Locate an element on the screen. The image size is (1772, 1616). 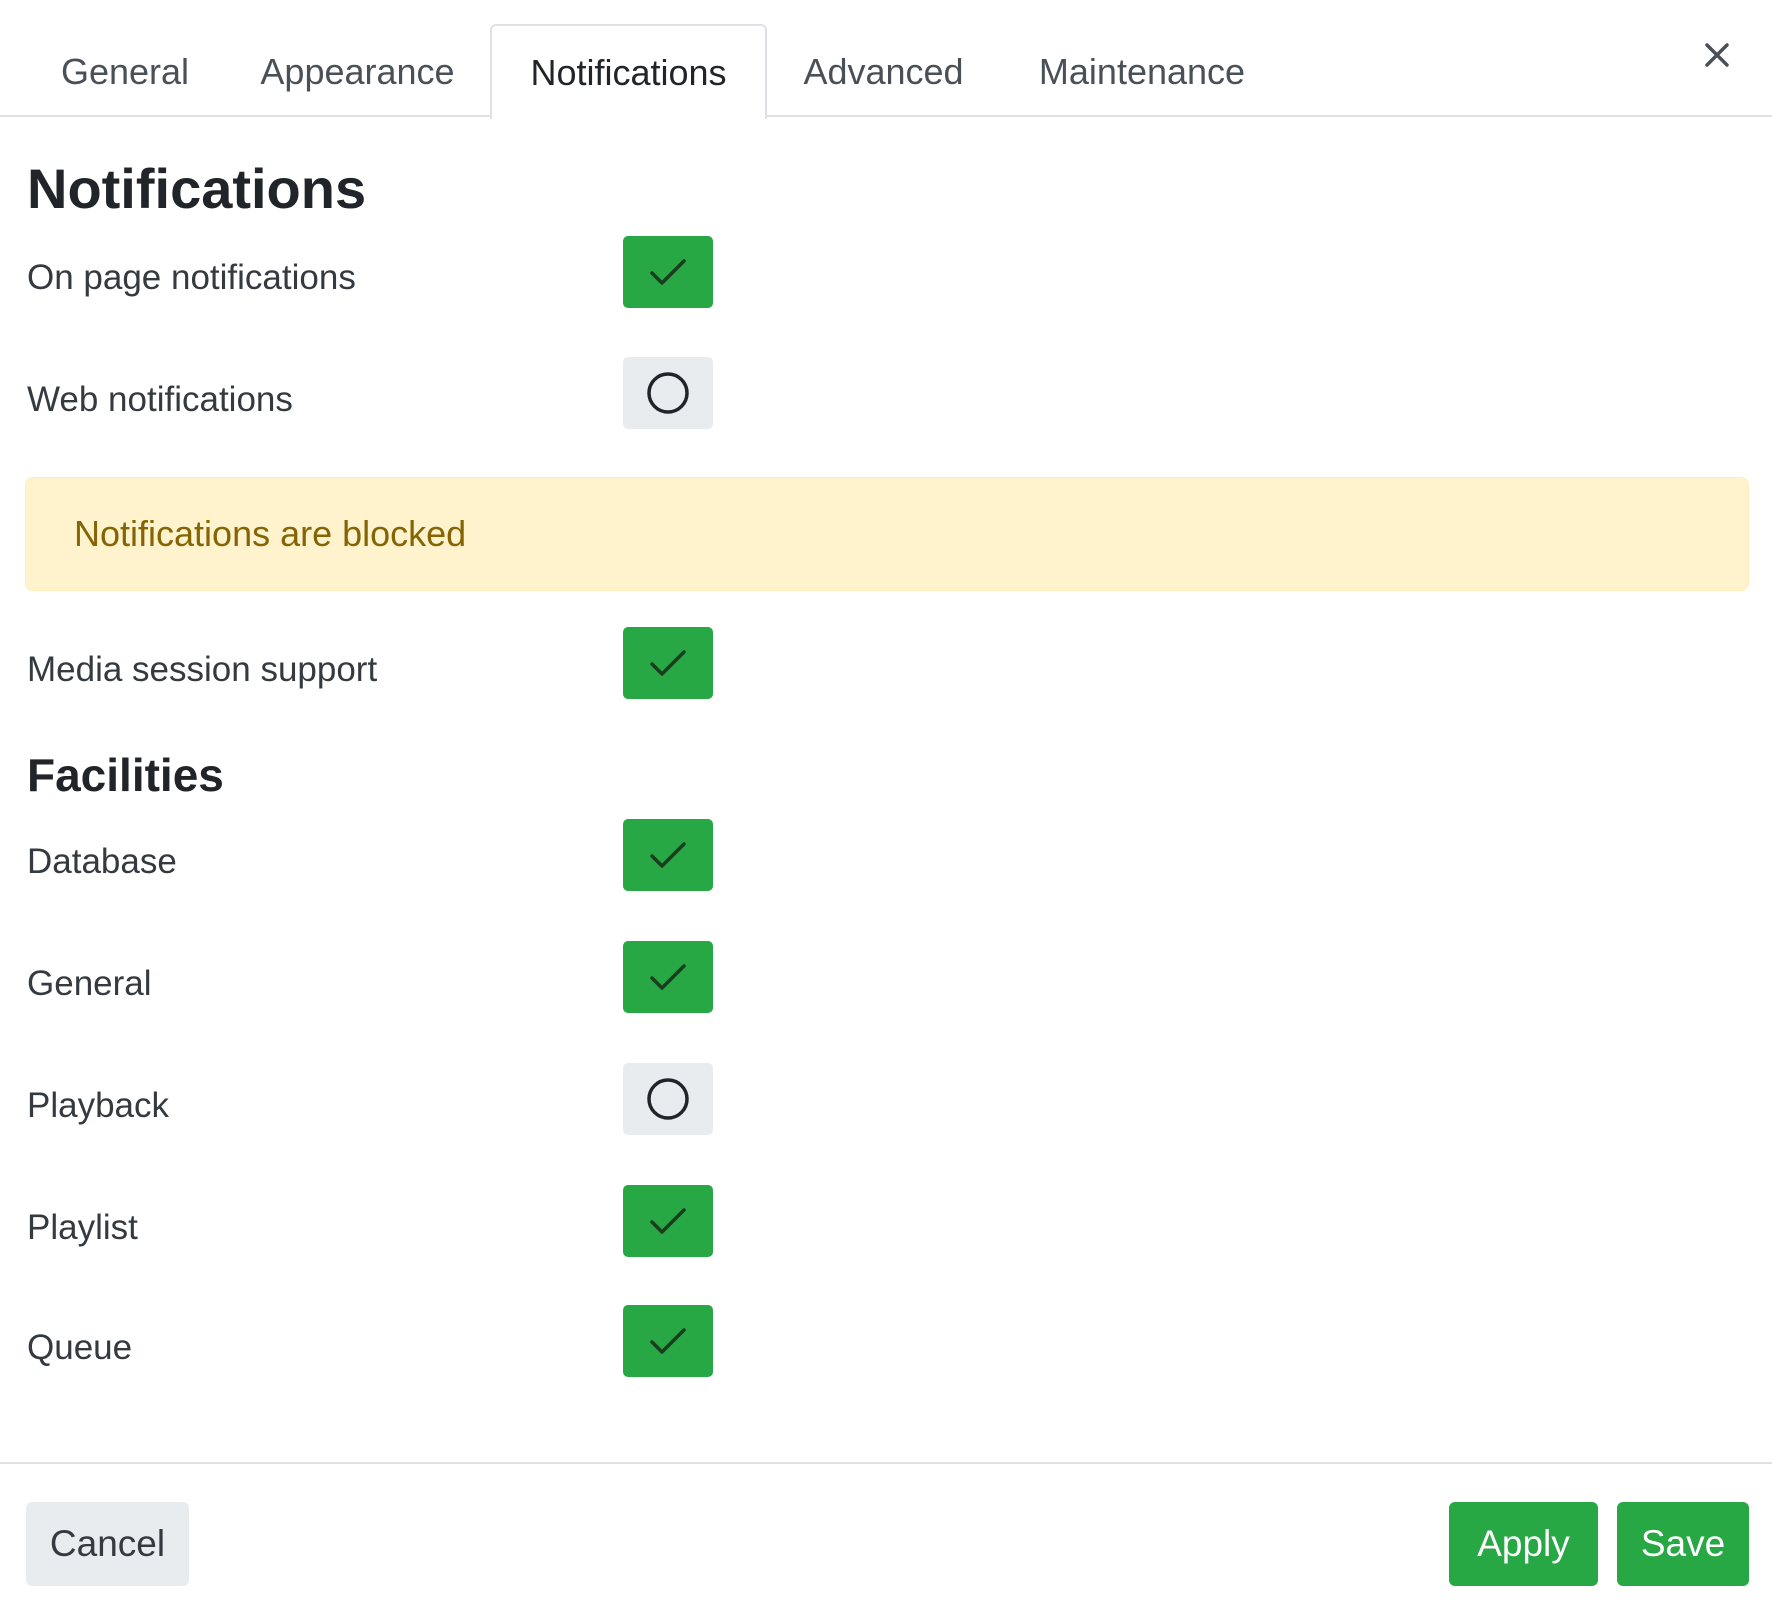
facilities-heading: Facilities is located at coordinates (125, 775).